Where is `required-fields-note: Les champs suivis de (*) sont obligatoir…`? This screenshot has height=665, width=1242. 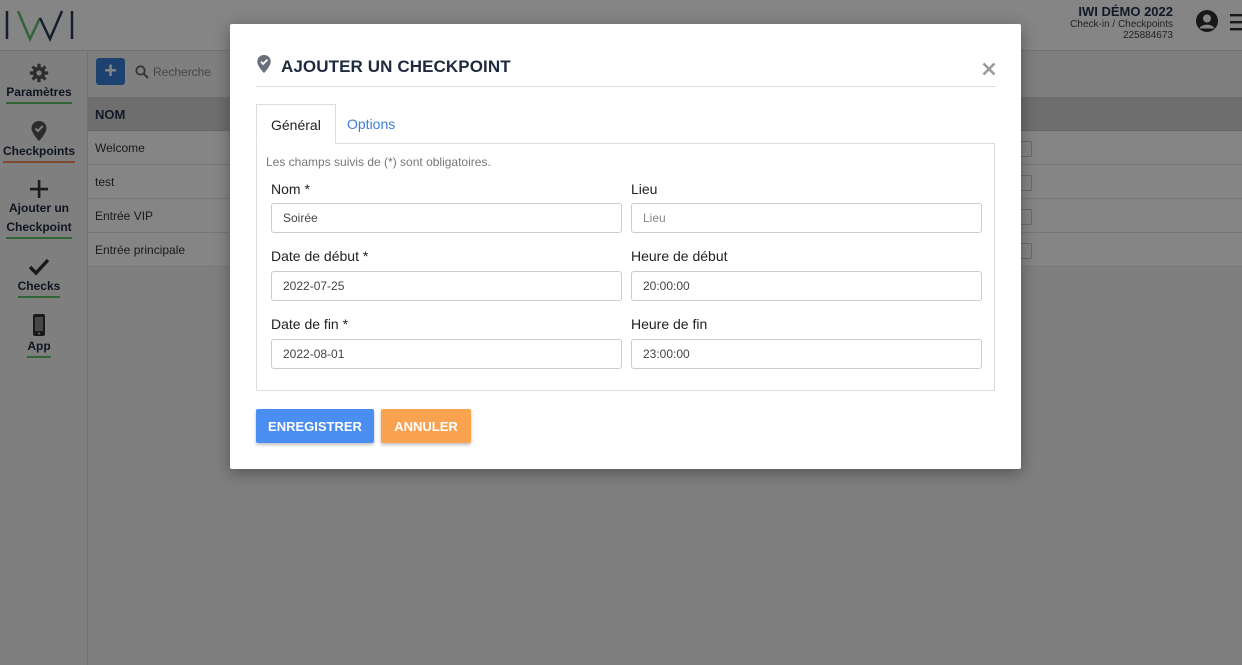
required-fields-note: Les champs suivis de (*) sont obligatoir… is located at coordinates (378, 162).